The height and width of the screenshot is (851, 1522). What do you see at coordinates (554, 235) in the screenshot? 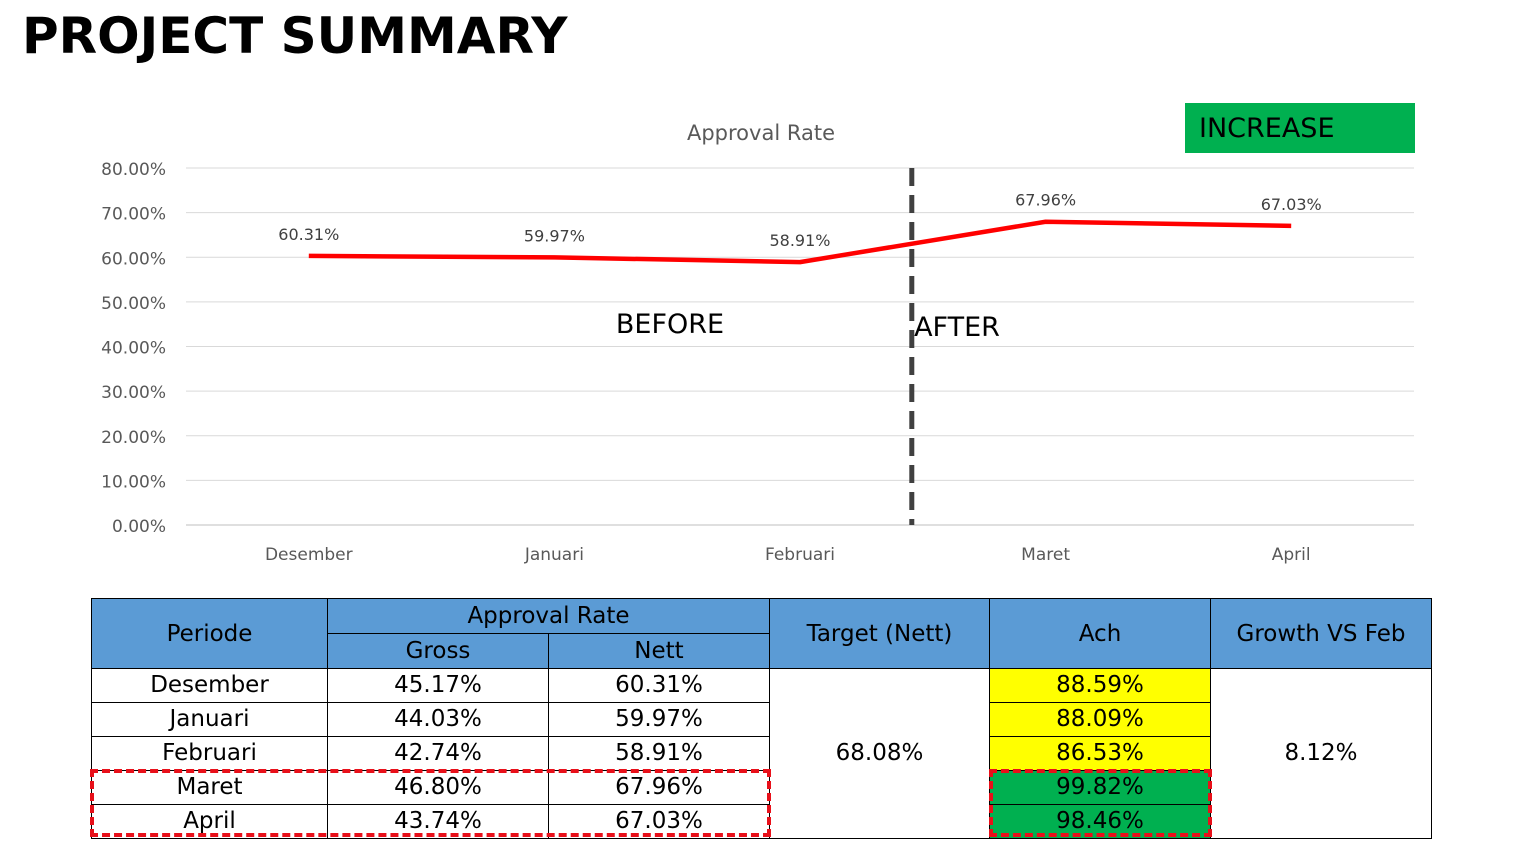
I see `data-label: 59.97%` at bounding box center [554, 235].